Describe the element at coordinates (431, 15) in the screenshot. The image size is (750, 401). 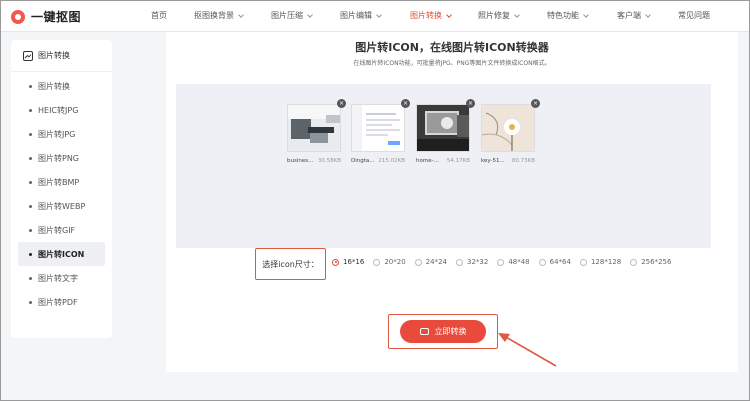
I see `nav-item-convert: 图片转换` at that location.